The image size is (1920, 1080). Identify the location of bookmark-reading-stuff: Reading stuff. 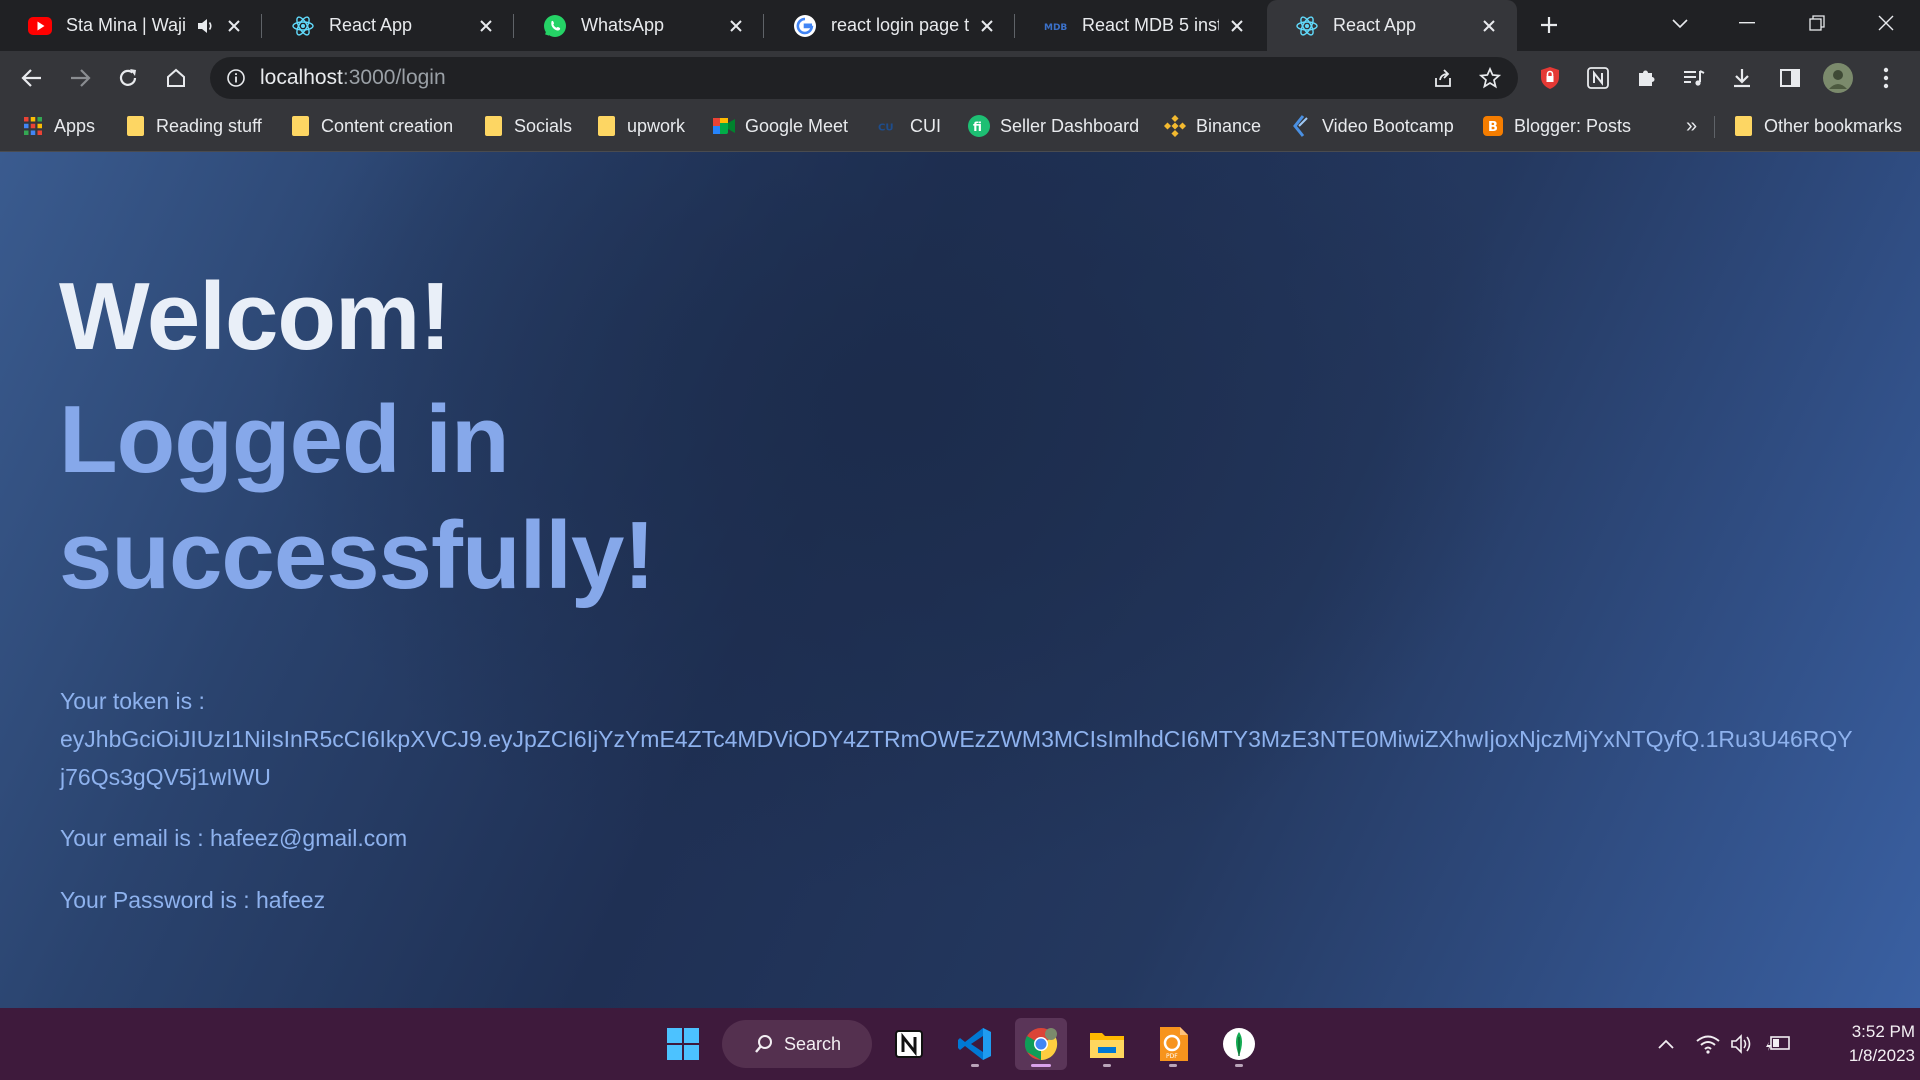
(193, 126).